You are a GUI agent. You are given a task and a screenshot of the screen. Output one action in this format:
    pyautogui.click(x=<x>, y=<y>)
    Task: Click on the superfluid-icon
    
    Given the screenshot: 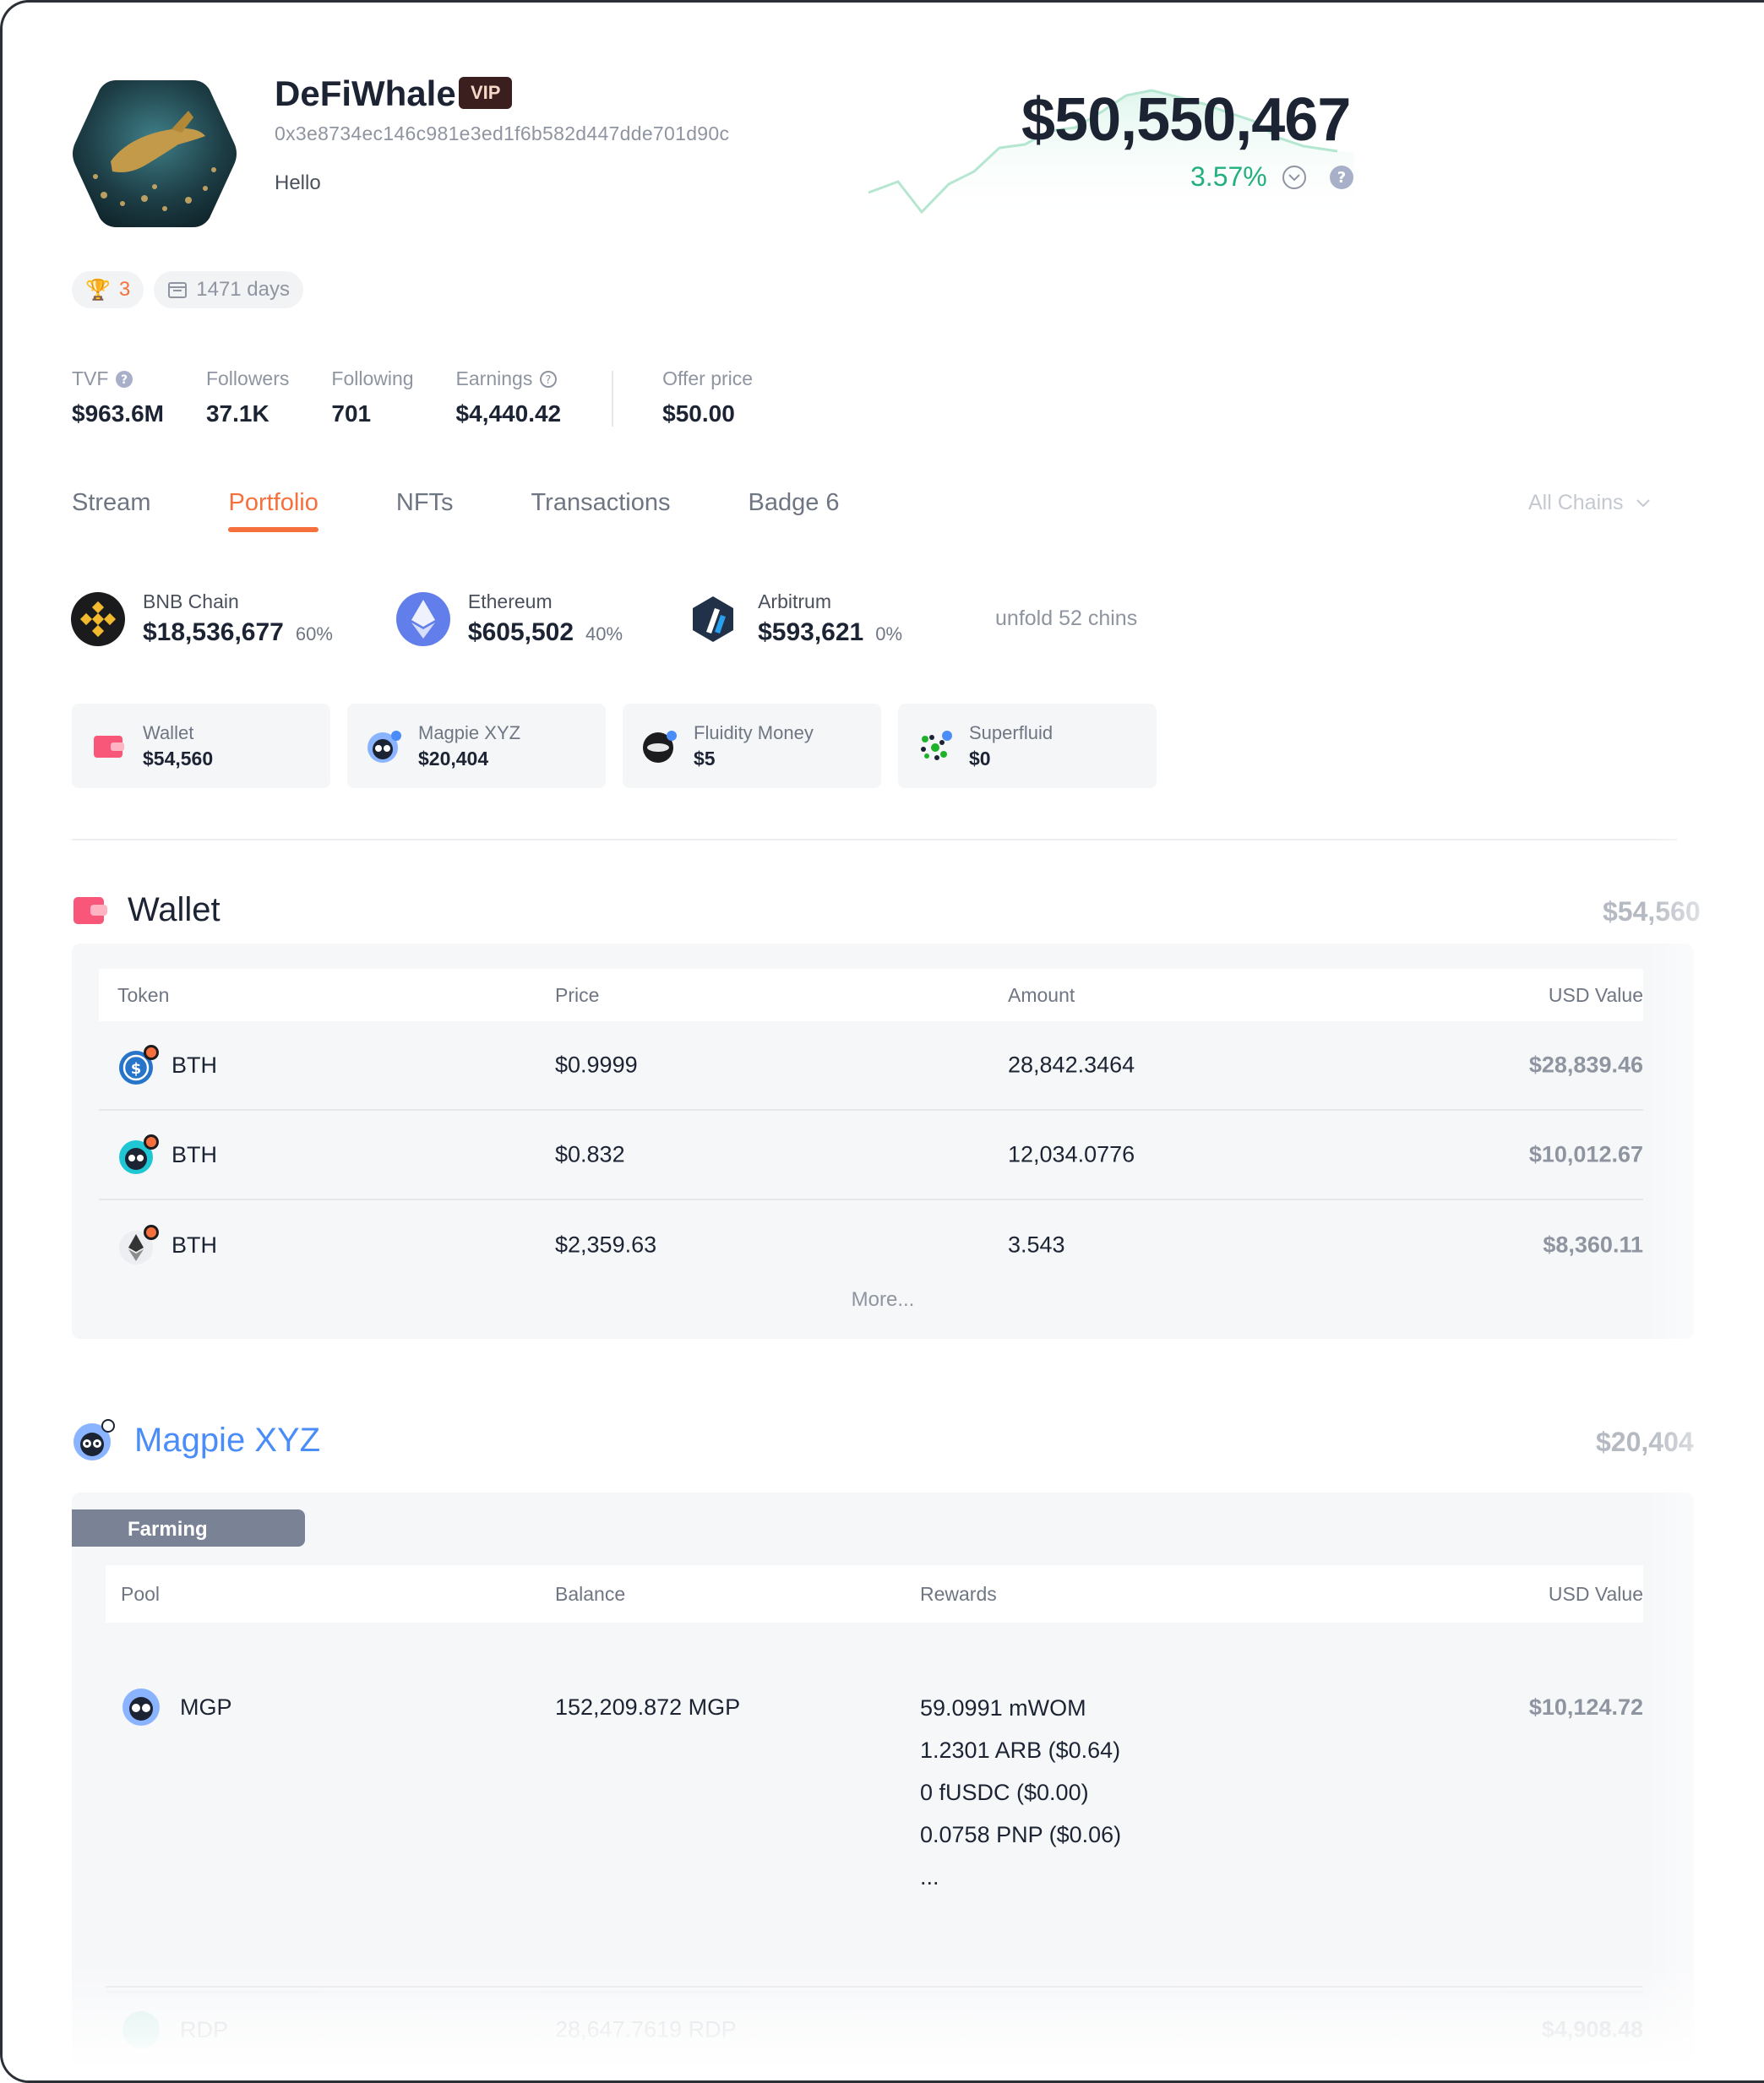 What is the action you would take?
    pyautogui.click(x=936, y=745)
    